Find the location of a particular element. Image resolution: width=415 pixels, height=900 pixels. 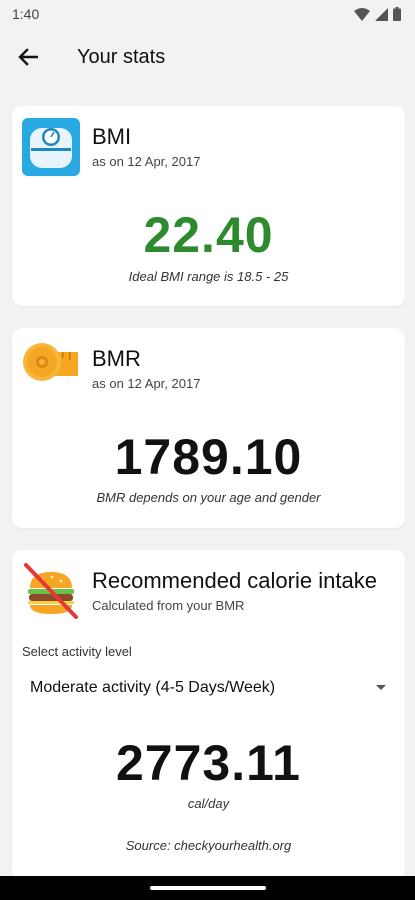

source-text: Source: checkyourhealth.org is located at coordinates (208, 845).